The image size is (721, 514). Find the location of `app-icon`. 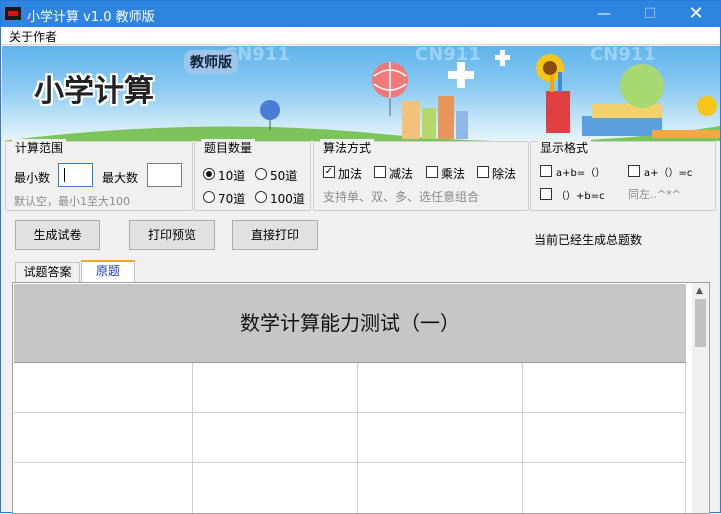

app-icon is located at coordinates (13, 13).